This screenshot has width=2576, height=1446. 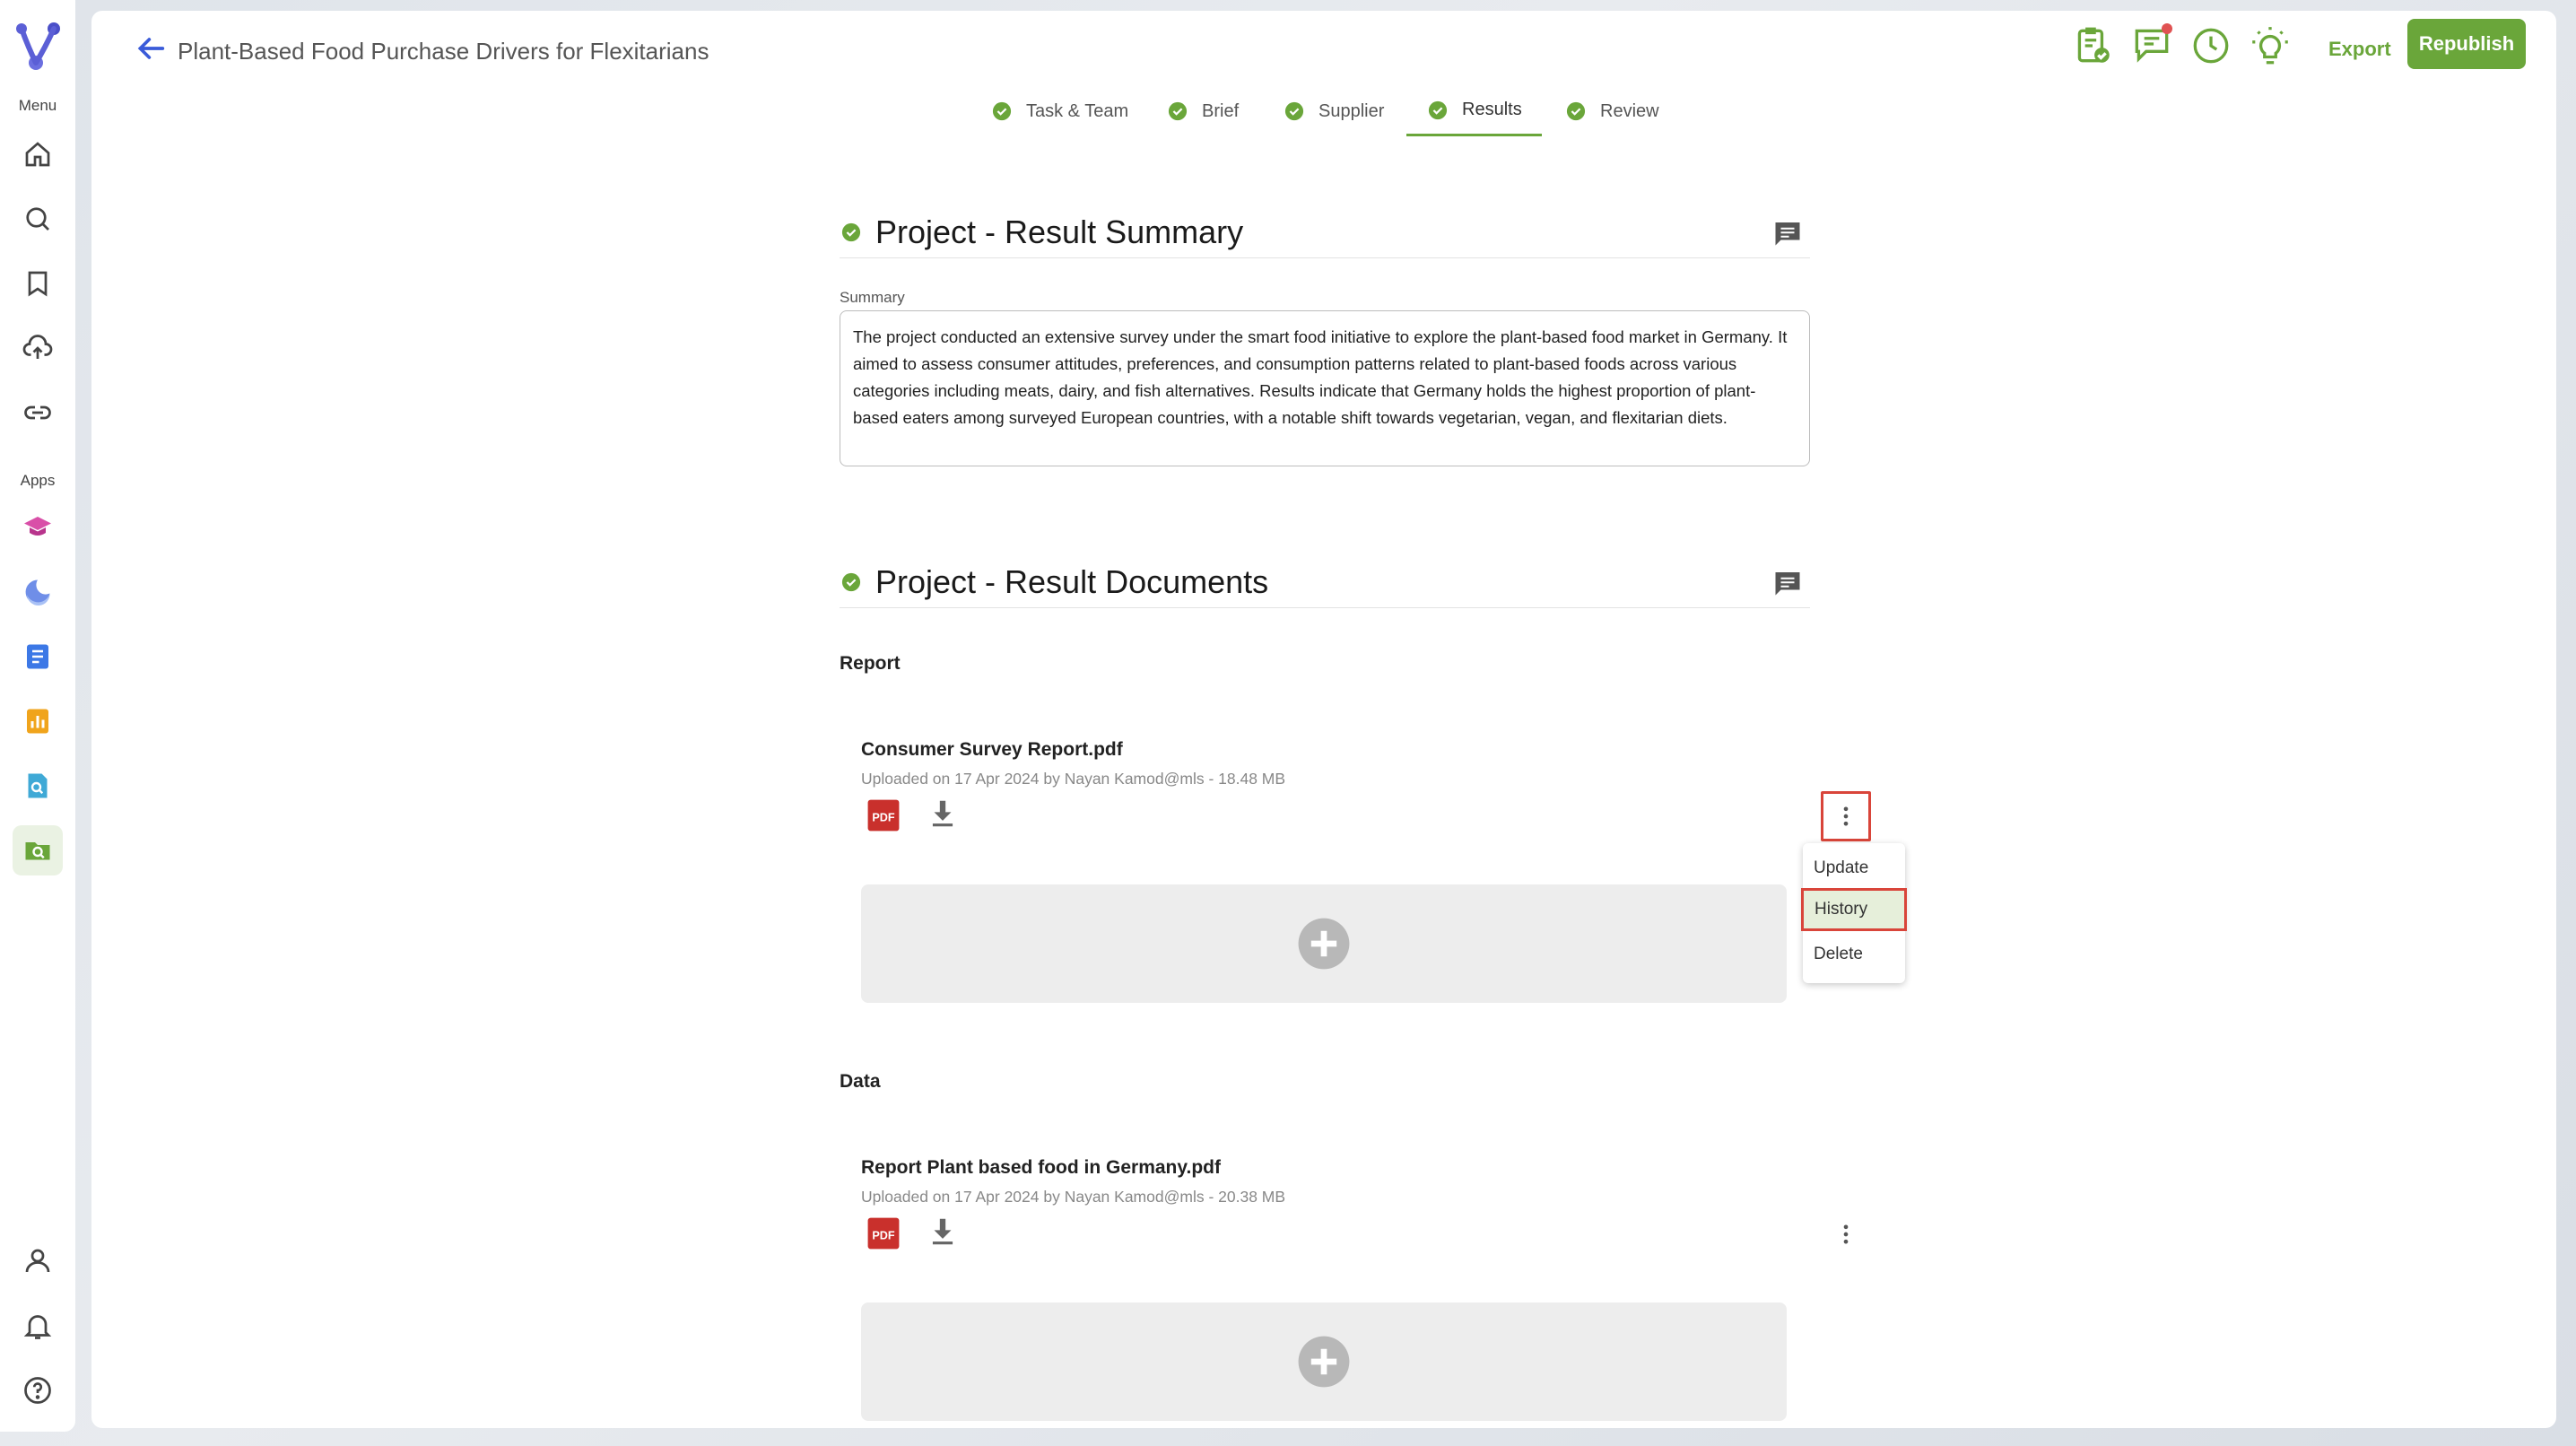 I want to click on tab-label: Results, so click(x=1492, y=109).